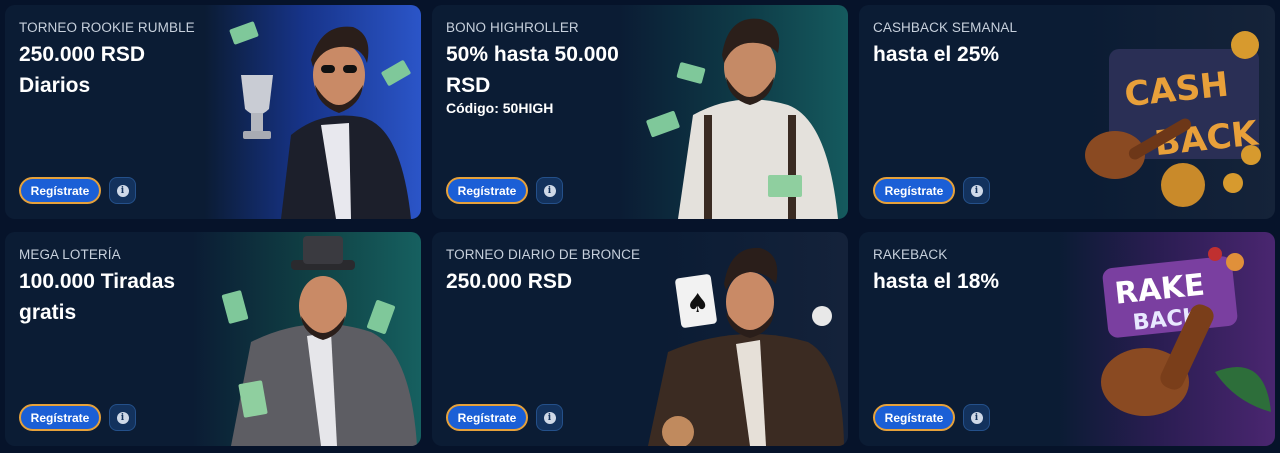 Image resolution: width=1280 pixels, height=453 pixels. I want to click on promo-artwork-rakeback: RAKE BACK, so click(1170, 339).